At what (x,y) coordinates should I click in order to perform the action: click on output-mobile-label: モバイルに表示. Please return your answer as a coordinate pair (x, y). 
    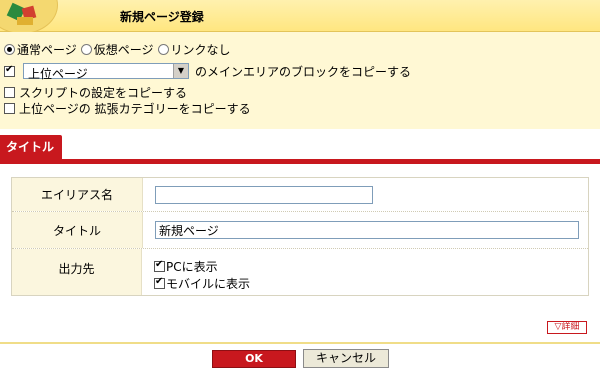
    Looking at the image, I should click on (208, 284).